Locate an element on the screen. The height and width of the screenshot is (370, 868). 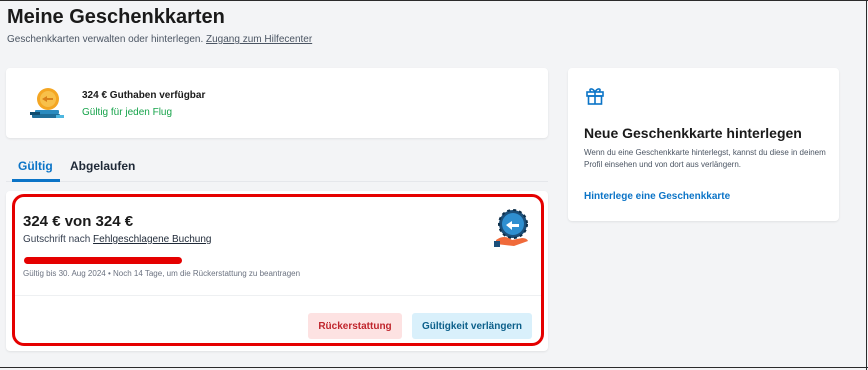
failed-booking-link: Fehlgeschlagene Buchung is located at coordinates (152, 239).